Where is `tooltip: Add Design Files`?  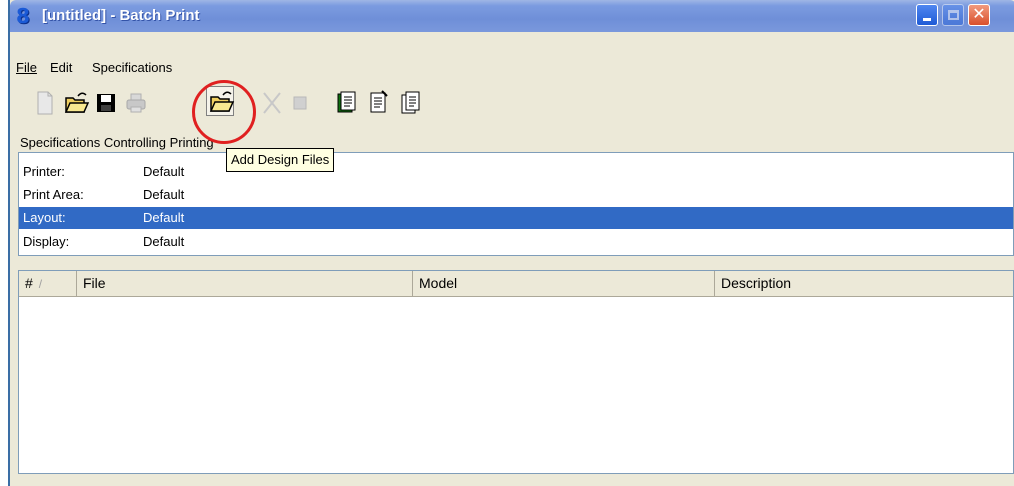 tooltip: Add Design Files is located at coordinates (280, 160).